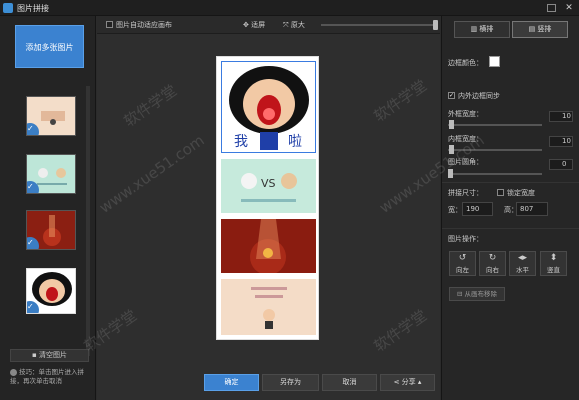  Describe the element at coordinates (290, 382) in the screenshot. I see `save-as-button: 另存为` at that location.